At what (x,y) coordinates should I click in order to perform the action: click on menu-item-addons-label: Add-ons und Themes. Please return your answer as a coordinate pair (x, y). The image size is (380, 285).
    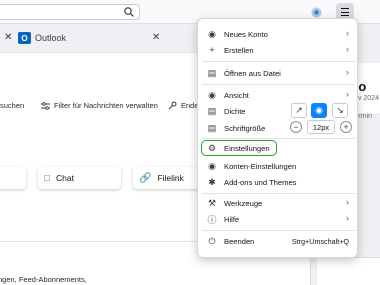
    Looking at the image, I should click on (260, 182).